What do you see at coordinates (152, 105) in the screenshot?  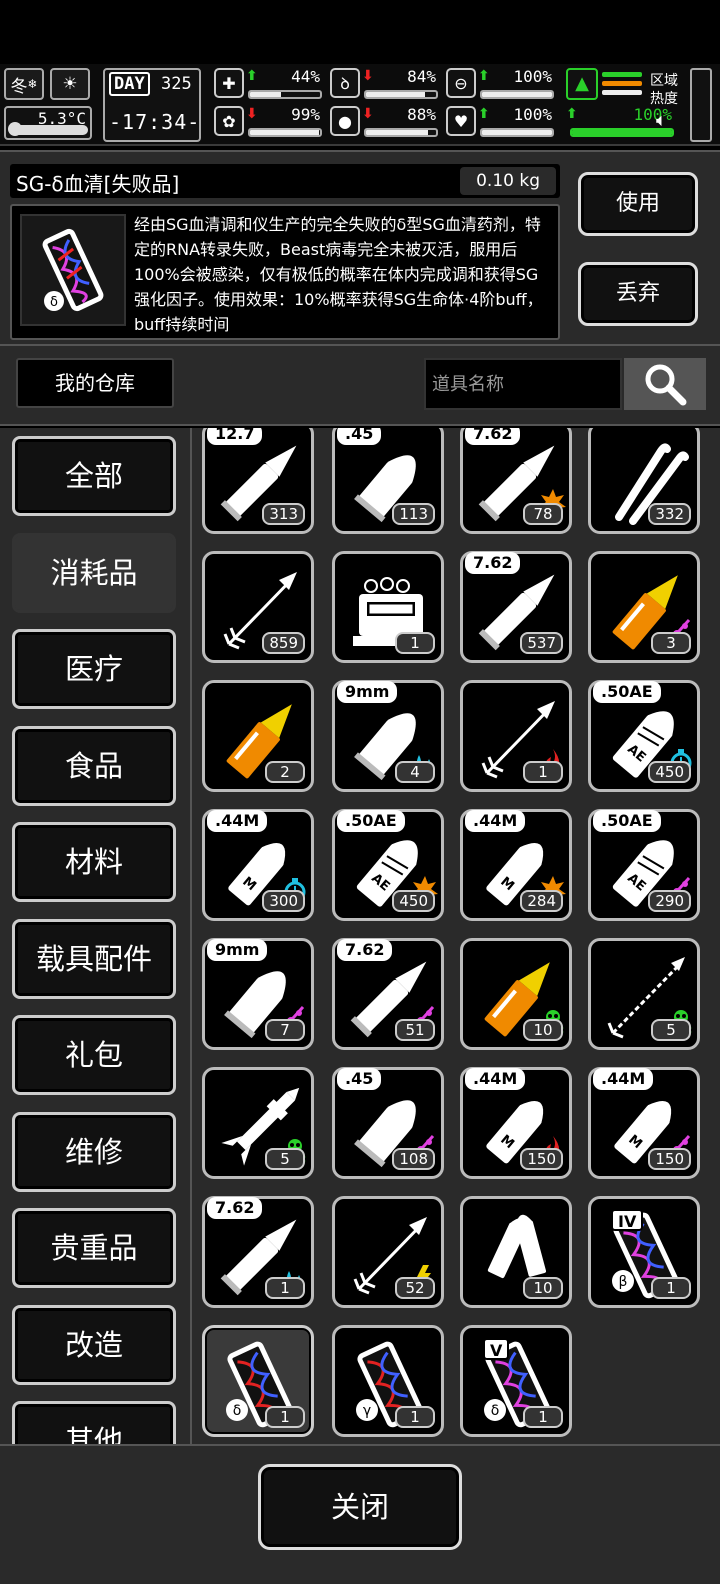 I see `clock-panel: DAY 325 -17:34-` at bounding box center [152, 105].